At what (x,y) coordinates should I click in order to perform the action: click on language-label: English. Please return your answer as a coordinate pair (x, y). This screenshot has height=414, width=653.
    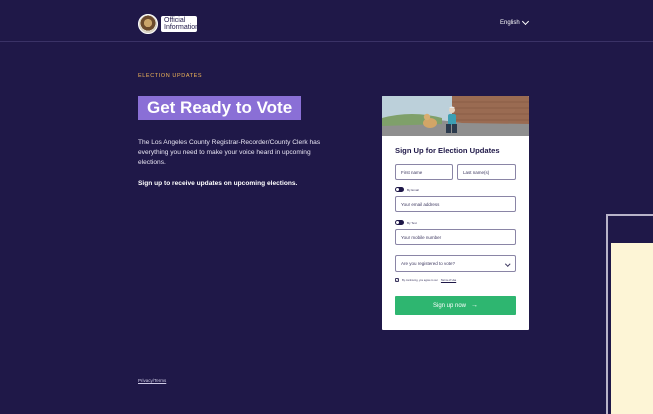
    Looking at the image, I should click on (510, 23).